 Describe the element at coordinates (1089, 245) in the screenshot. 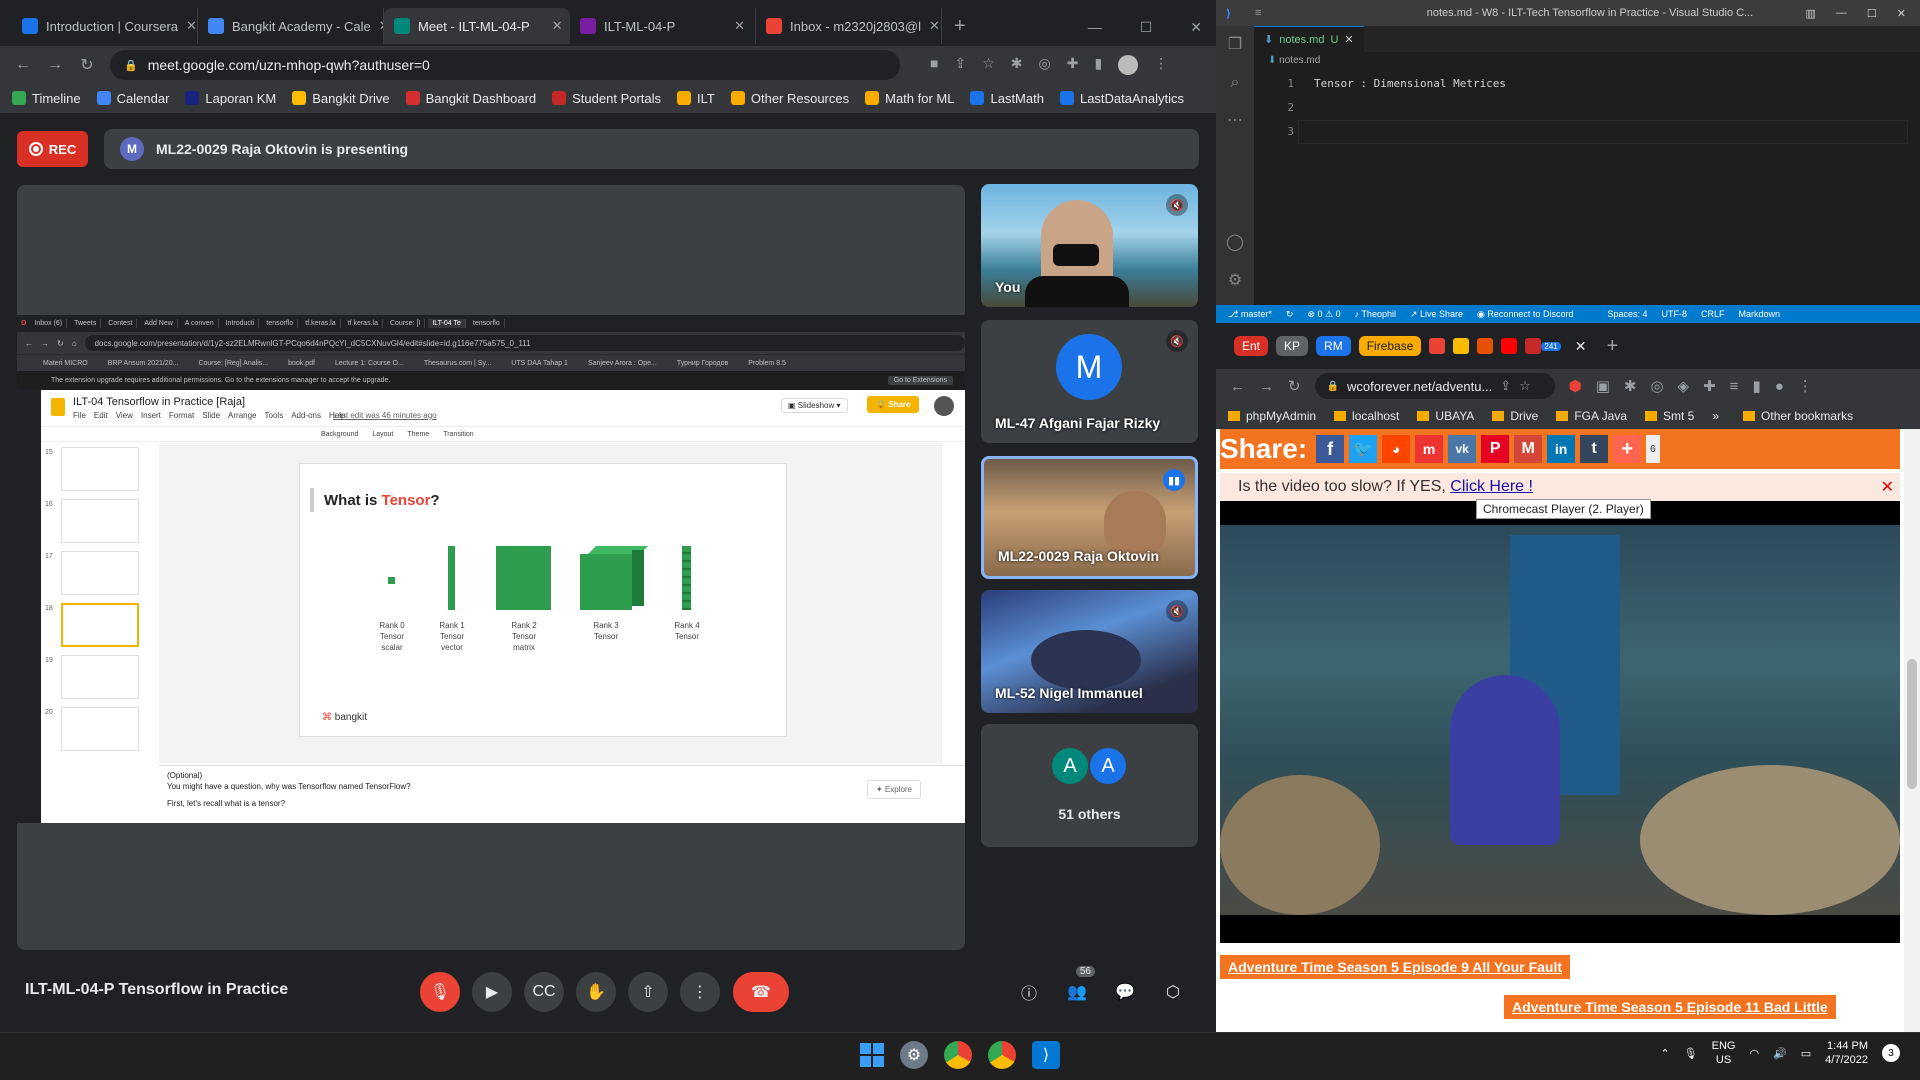

I see `participant-tile-you: 🔇 You` at that location.